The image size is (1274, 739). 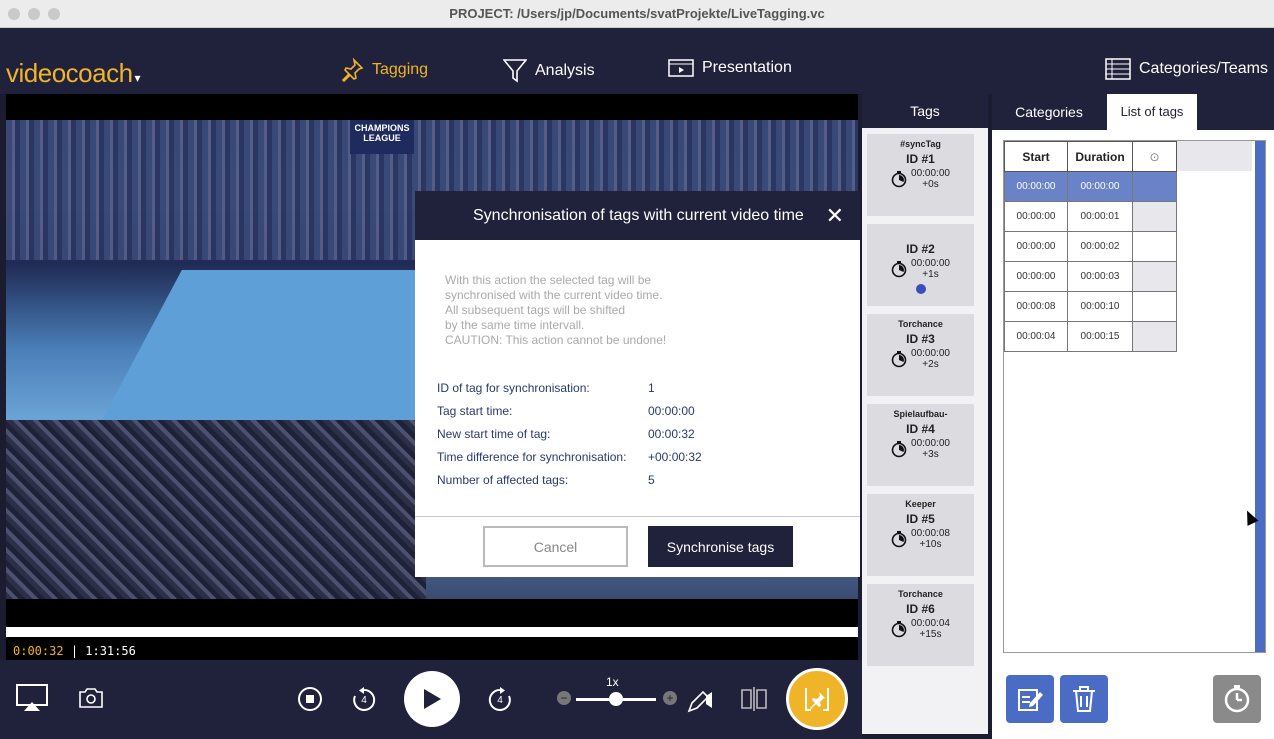 What do you see at coordinates (475, 411) in the screenshot?
I see `field-label: Tag start time:` at bounding box center [475, 411].